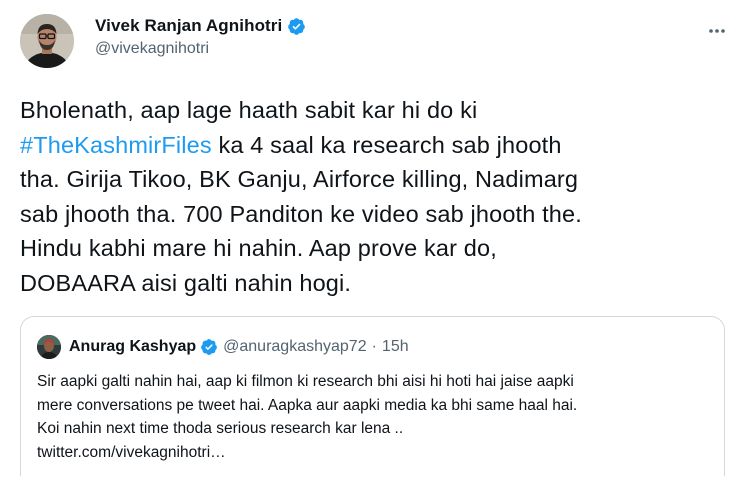  I want to click on quoted-tweet-header: Anurag Kashyap @anuragkashyap72 · 15h, so click(223, 347).